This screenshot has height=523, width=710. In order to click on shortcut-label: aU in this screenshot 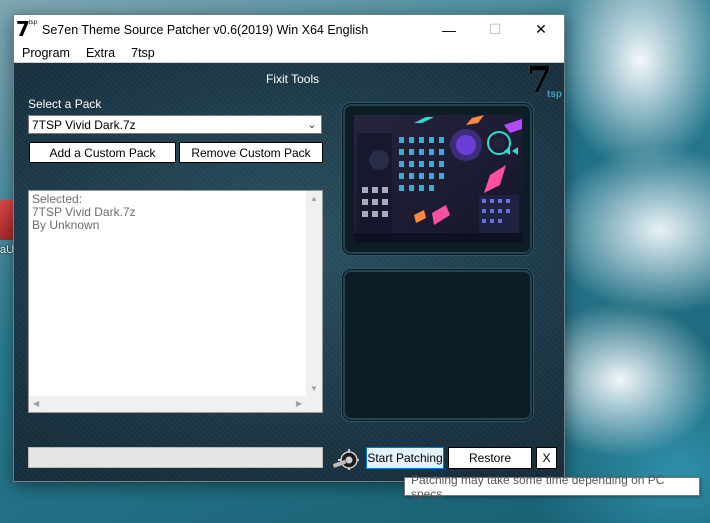, I will do `click(7, 250)`.